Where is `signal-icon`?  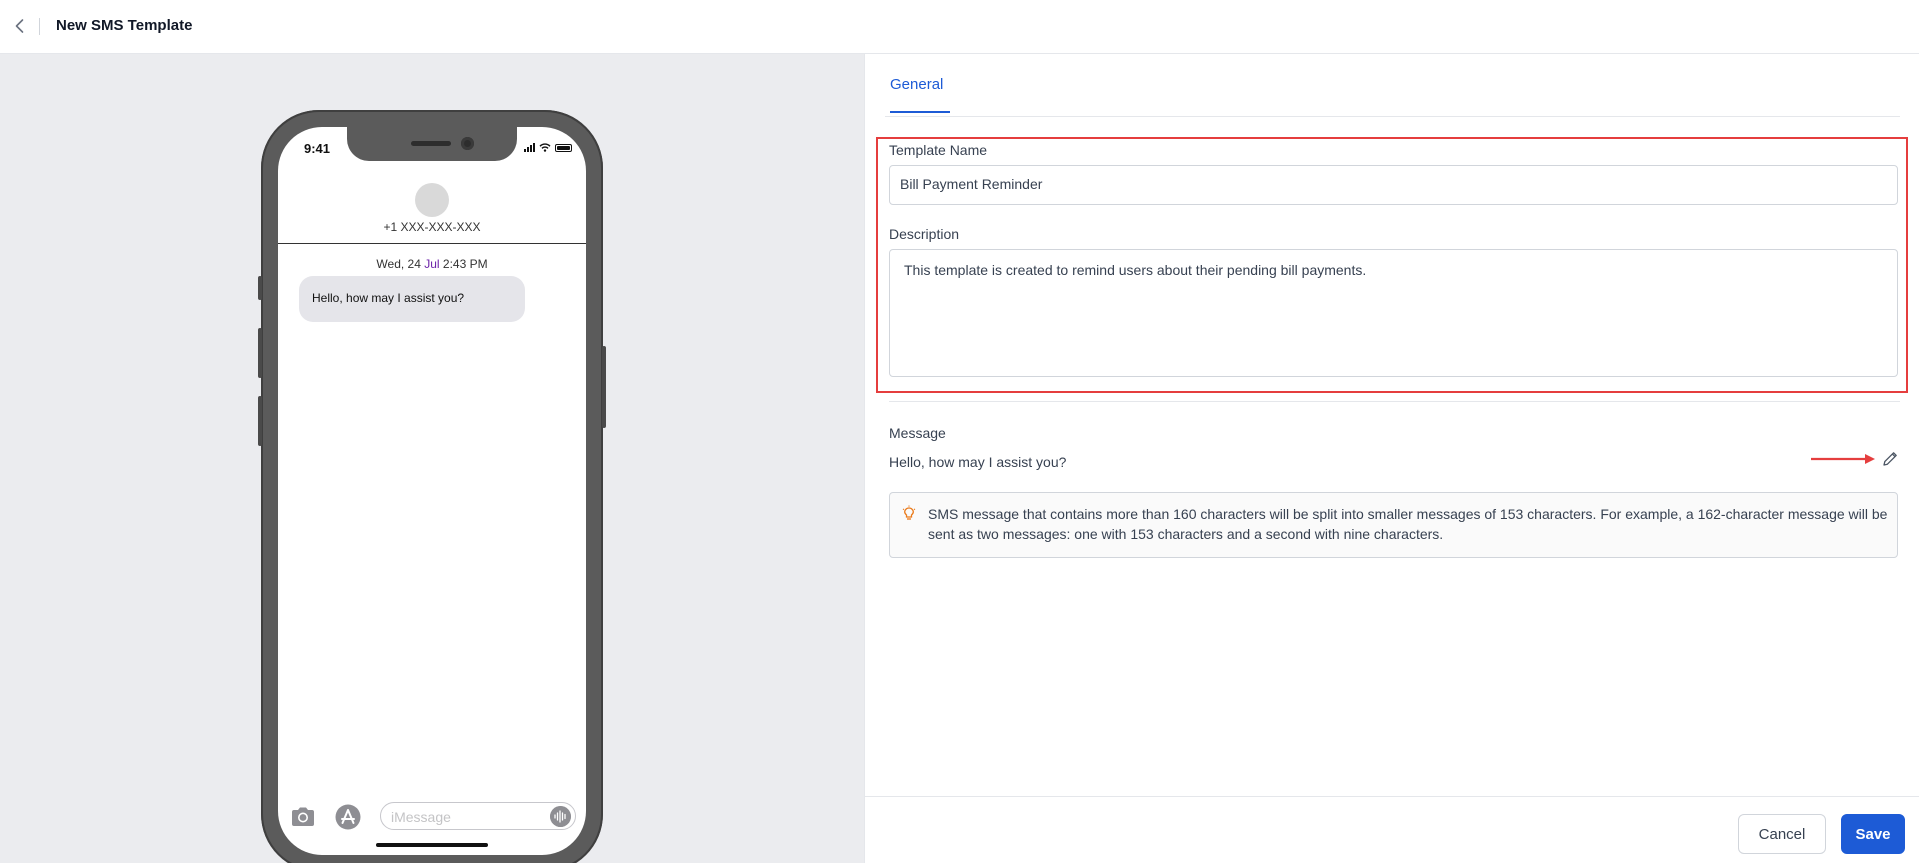 signal-icon is located at coordinates (529, 147).